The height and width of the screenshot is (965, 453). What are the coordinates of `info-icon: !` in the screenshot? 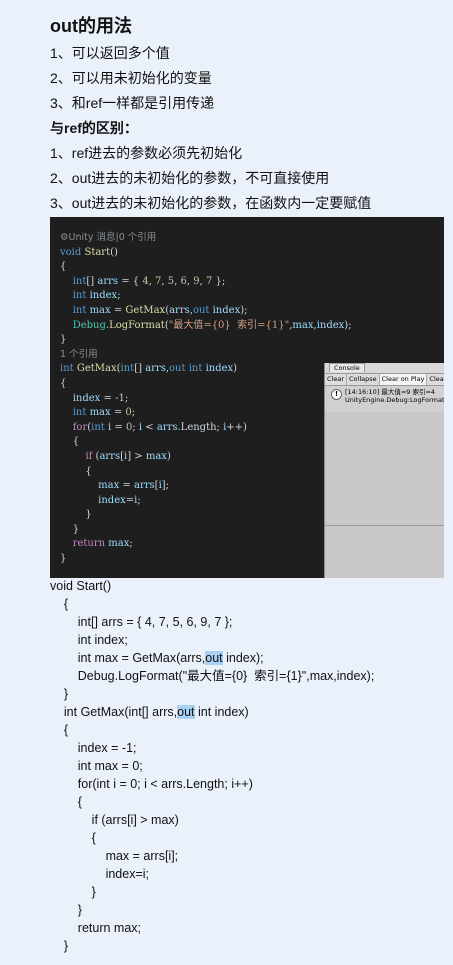 It's located at (336, 394).